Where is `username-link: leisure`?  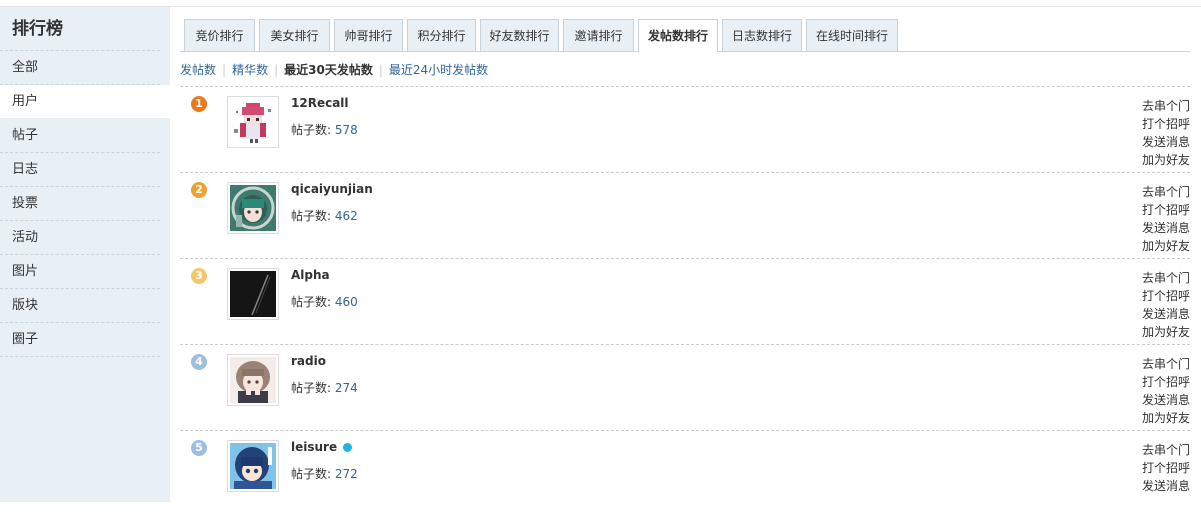
username-link: leisure is located at coordinates (322, 447).